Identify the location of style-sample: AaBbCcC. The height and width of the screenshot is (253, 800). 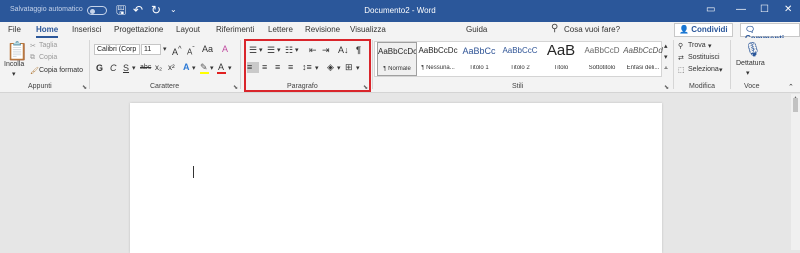
(520, 50).